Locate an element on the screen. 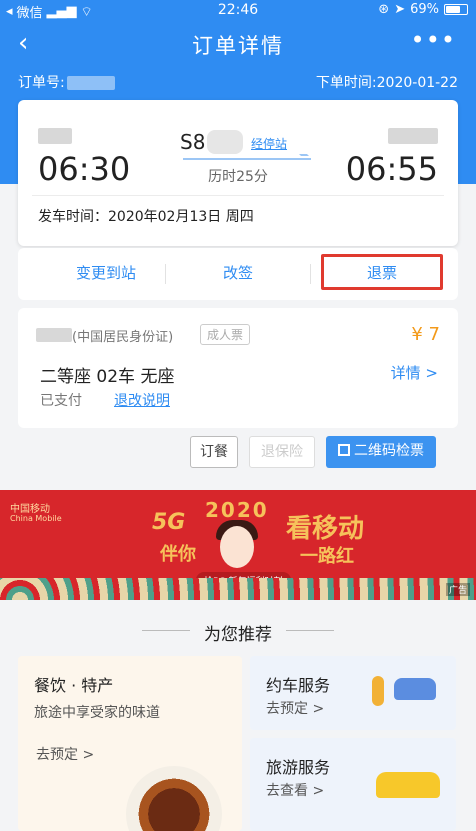 The image size is (476, 831). departure-date: 发车时间：2020年02月13日 周四 is located at coordinates (146, 217).